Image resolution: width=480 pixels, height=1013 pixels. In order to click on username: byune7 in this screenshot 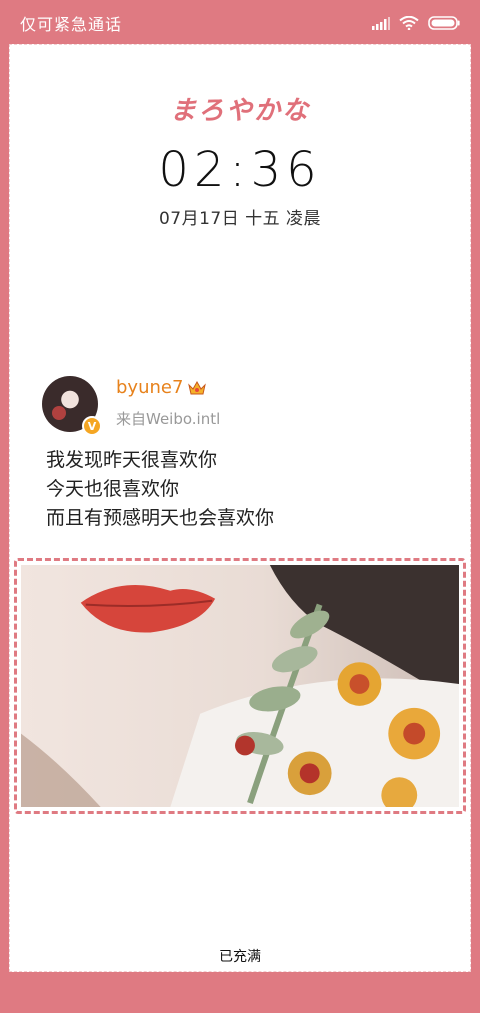, I will do `click(149, 387)`.